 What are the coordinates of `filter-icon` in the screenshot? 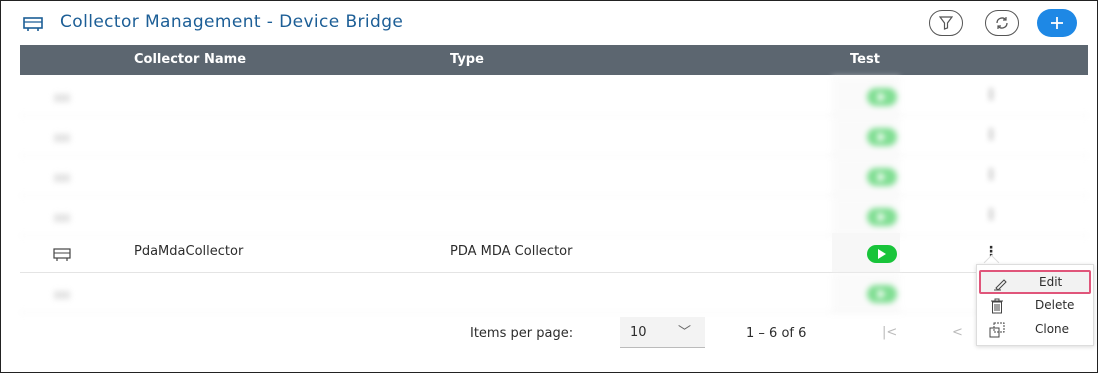 It's located at (946, 23).